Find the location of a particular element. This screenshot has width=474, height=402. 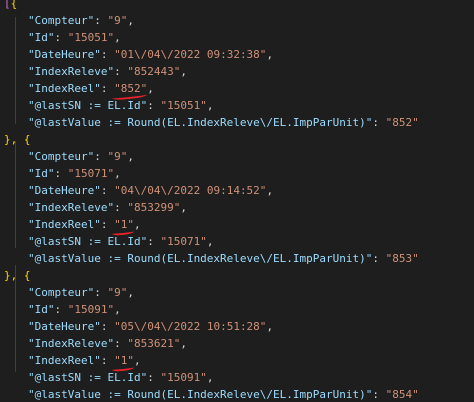

bracket-open: [ is located at coordinates (7, 5).